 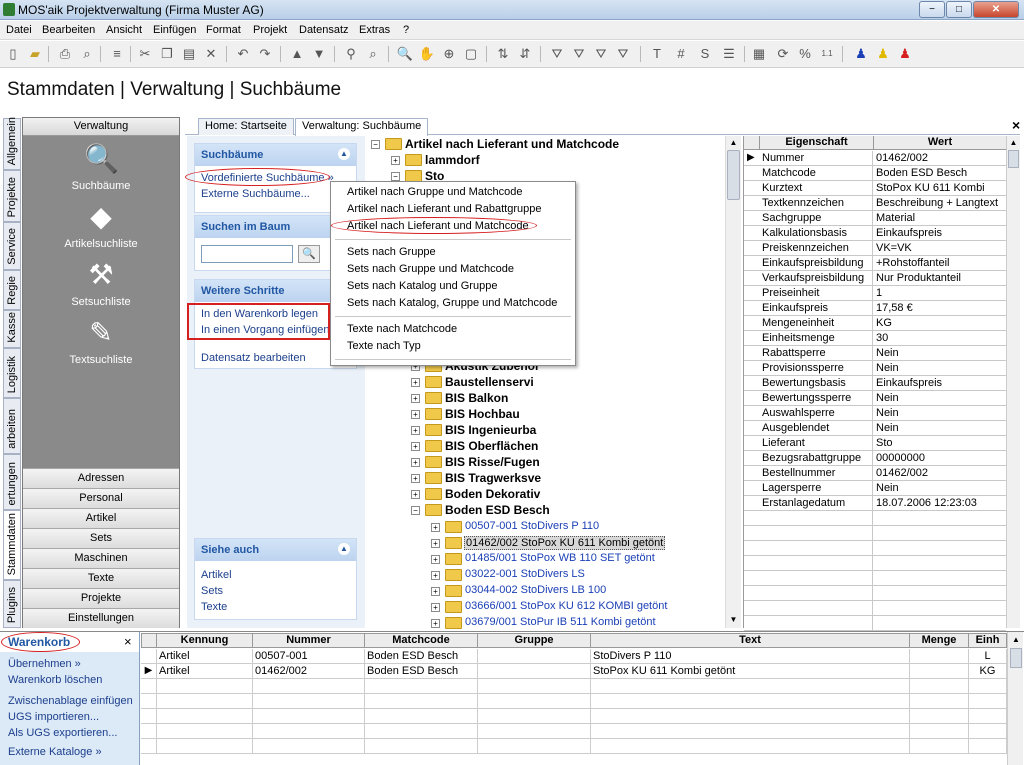 I want to click on nav-button-adressen: Adressen, so click(x=101, y=478).